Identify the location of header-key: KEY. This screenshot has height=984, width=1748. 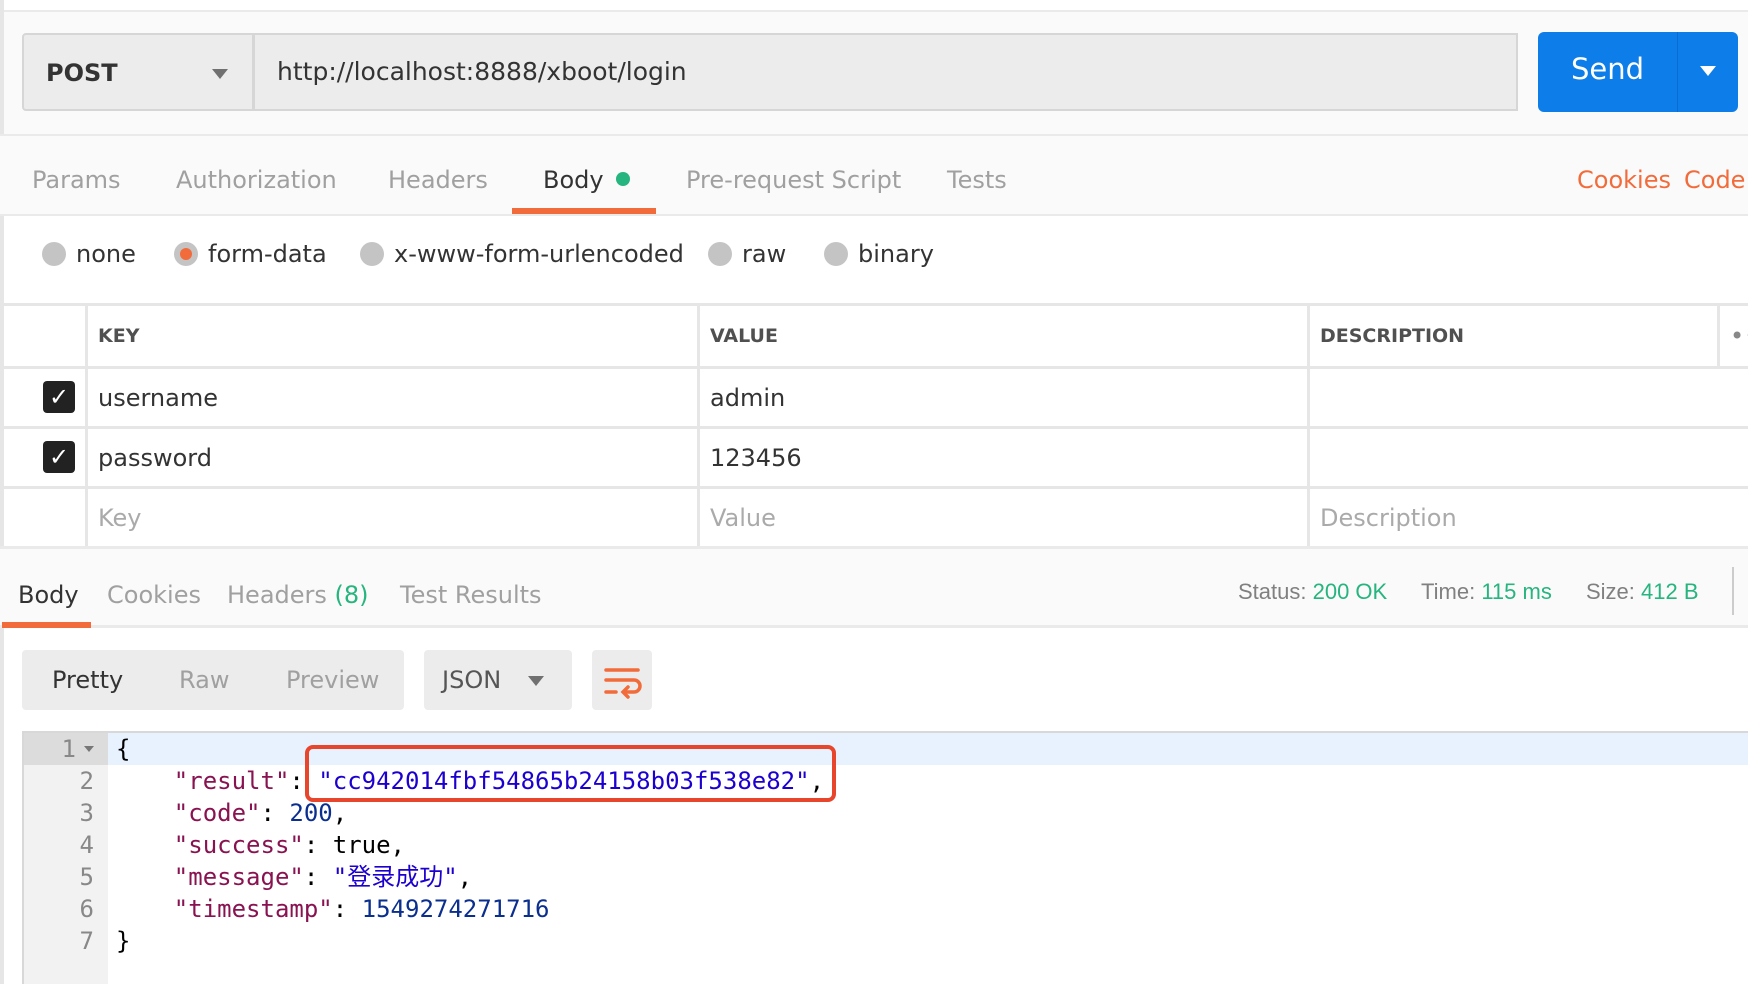
(391, 336).